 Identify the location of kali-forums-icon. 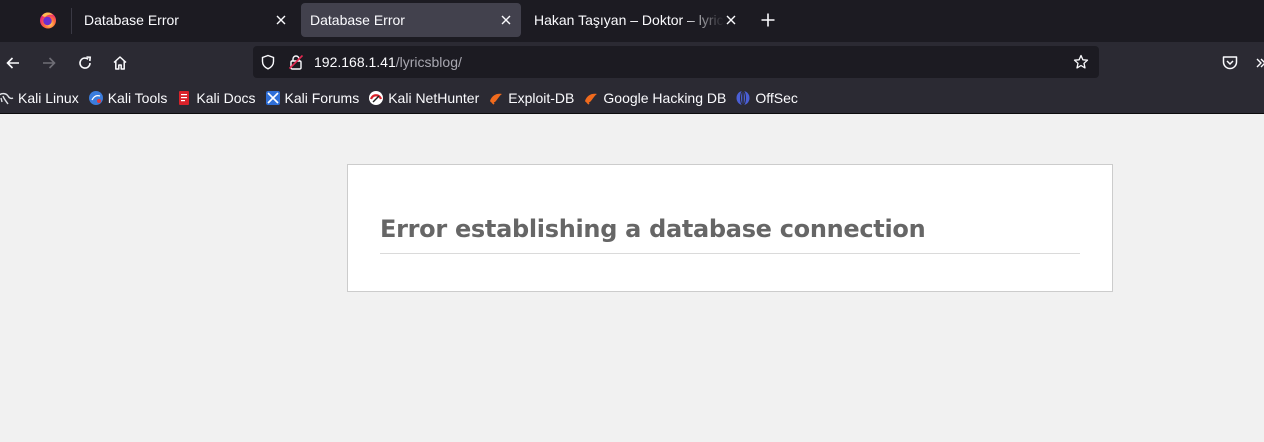
(273, 98).